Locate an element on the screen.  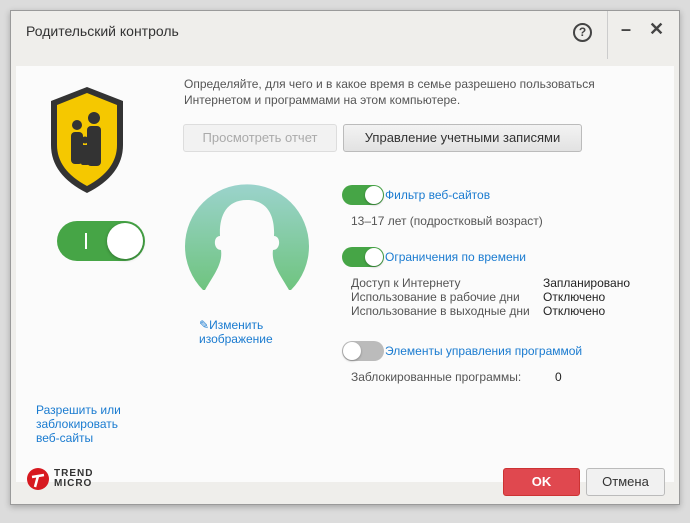
family-shield-icon is located at coordinates (87, 140).